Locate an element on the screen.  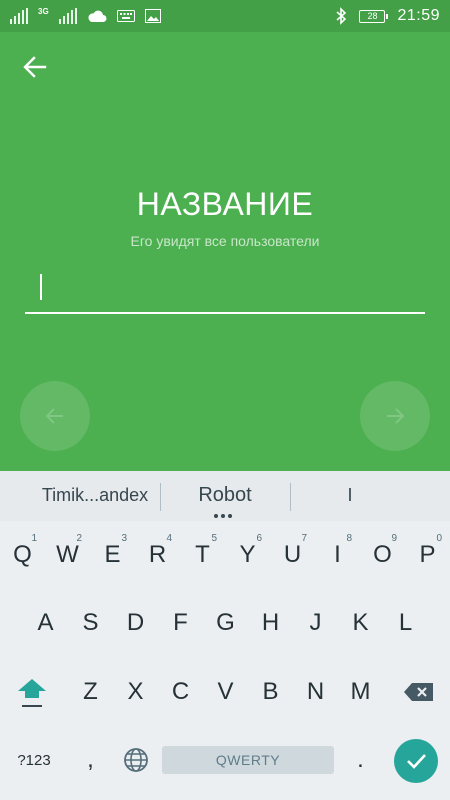
more-suggestions-icon is located at coordinates (223, 516).